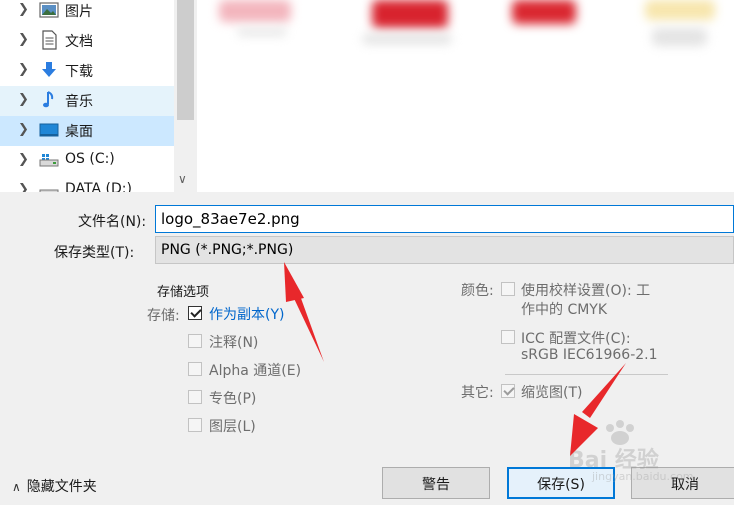 The width and height of the screenshot is (734, 505). Describe the element at coordinates (195, 425) in the screenshot. I see `layers-checkbox` at that location.